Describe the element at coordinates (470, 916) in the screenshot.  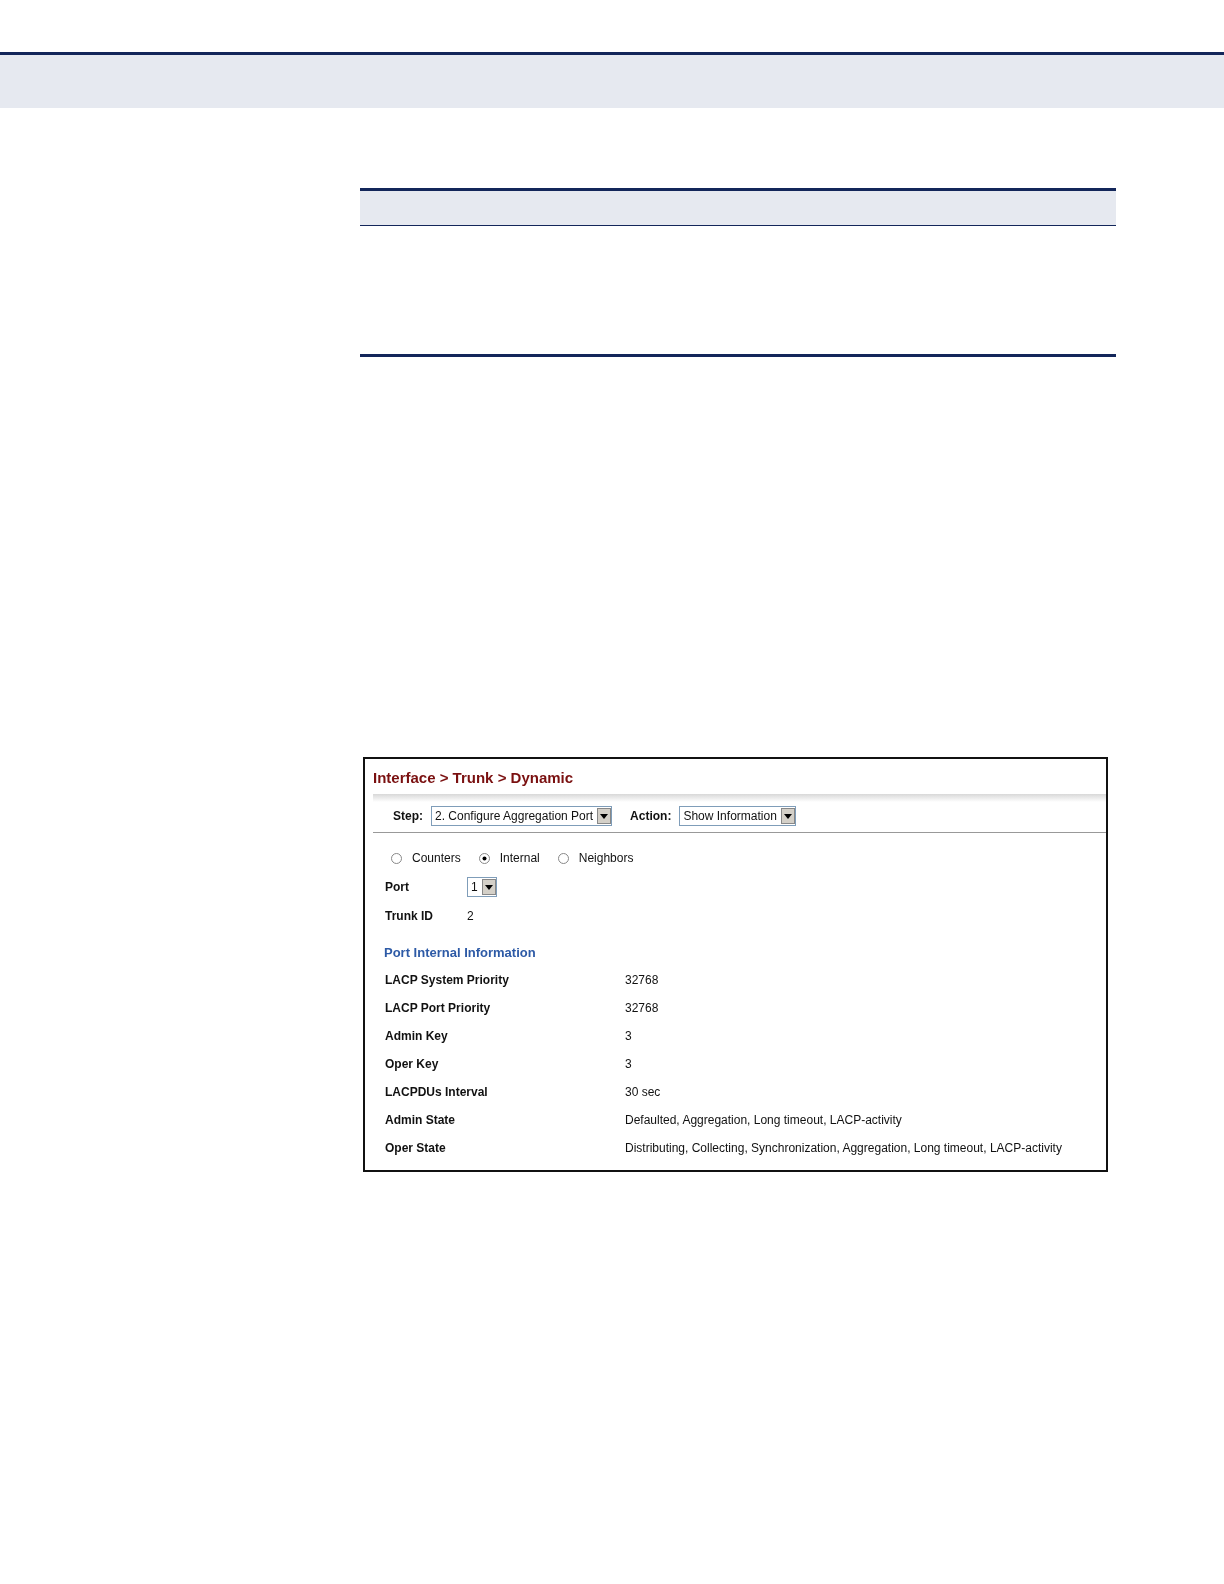
I see `trunk-id-value: 2` at that location.